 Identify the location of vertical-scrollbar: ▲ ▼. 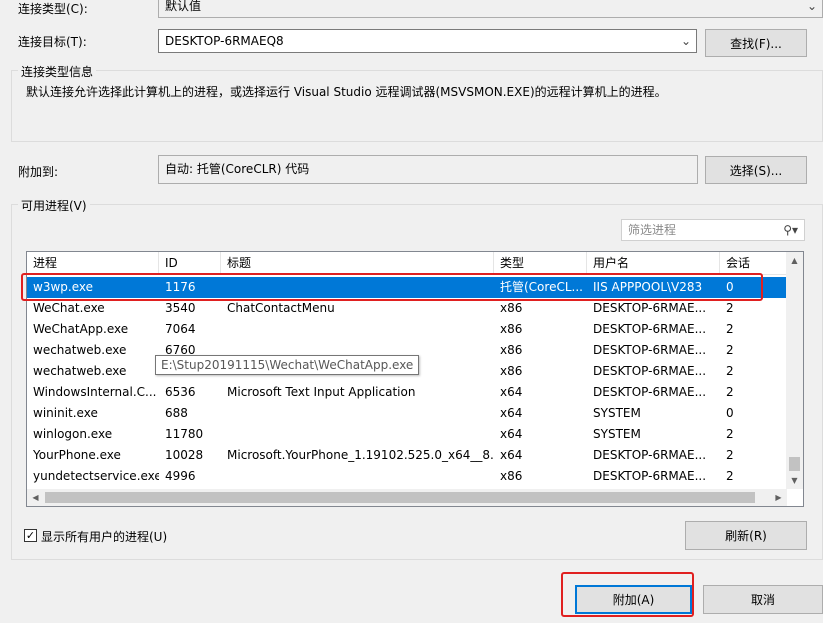
(794, 370).